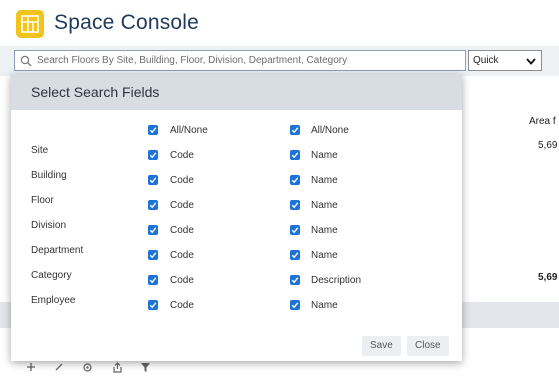 This screenshot has width=559, height=376. What do you see at coordinates (153, 280) in the screenshot?
I see `category-code-checkbox` at bounding box center [153, 280].